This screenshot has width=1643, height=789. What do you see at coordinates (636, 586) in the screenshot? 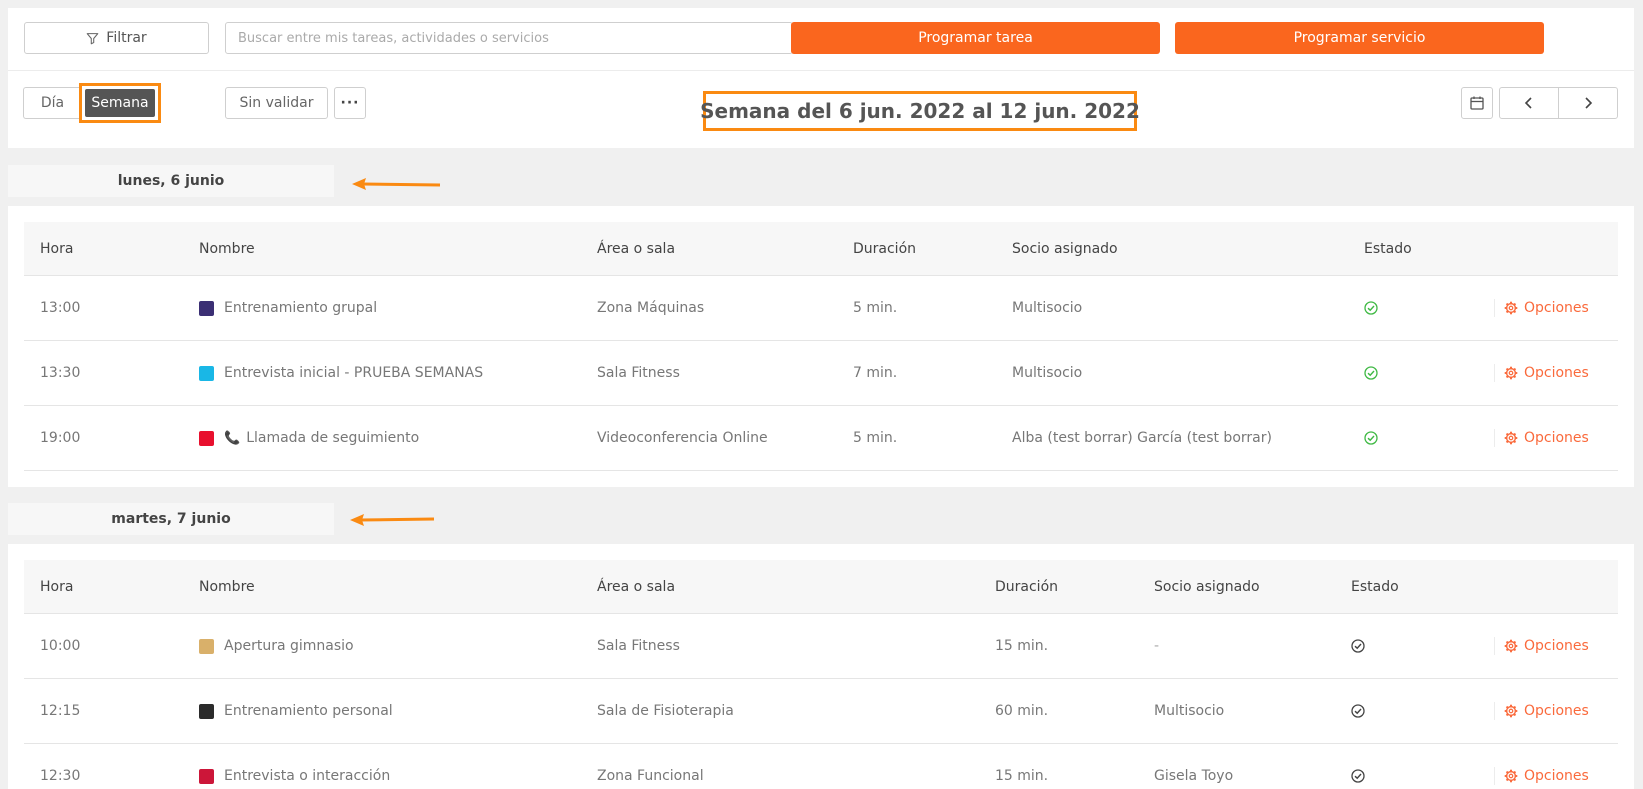
I see `column-header-area: Área o sala` at bounding box center [636, 586].